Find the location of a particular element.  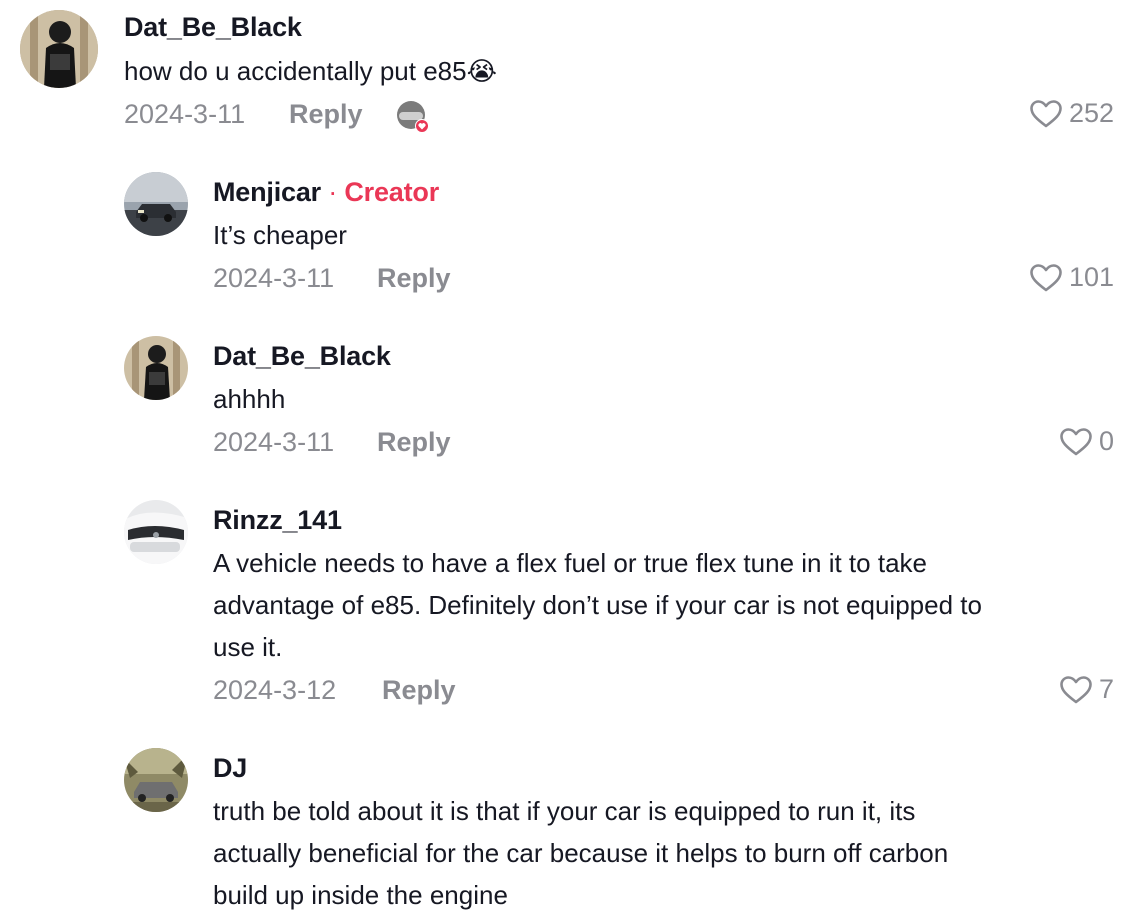

like-count: 252 is located at coordinates (1091, 113).